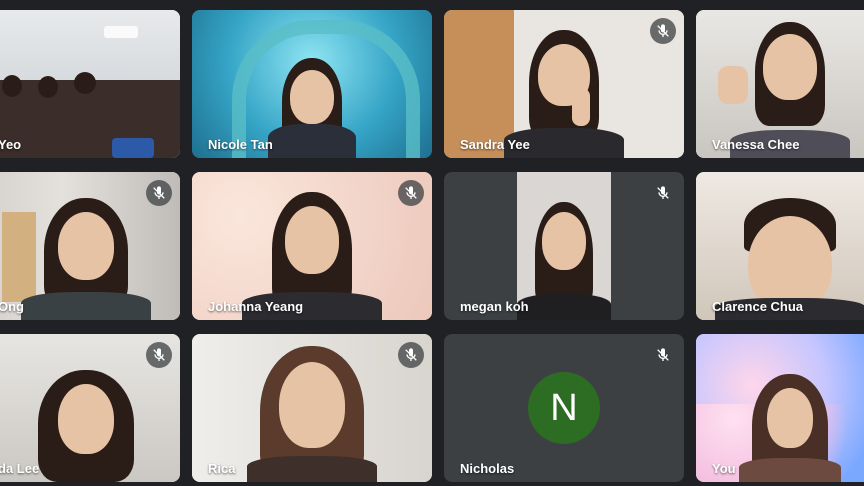  What do you see at coordinates (312, 246) in the screenshot?
I see `participant-tile-johanna-yeang: Johanna Yeang` at bounding box center [312, 246].